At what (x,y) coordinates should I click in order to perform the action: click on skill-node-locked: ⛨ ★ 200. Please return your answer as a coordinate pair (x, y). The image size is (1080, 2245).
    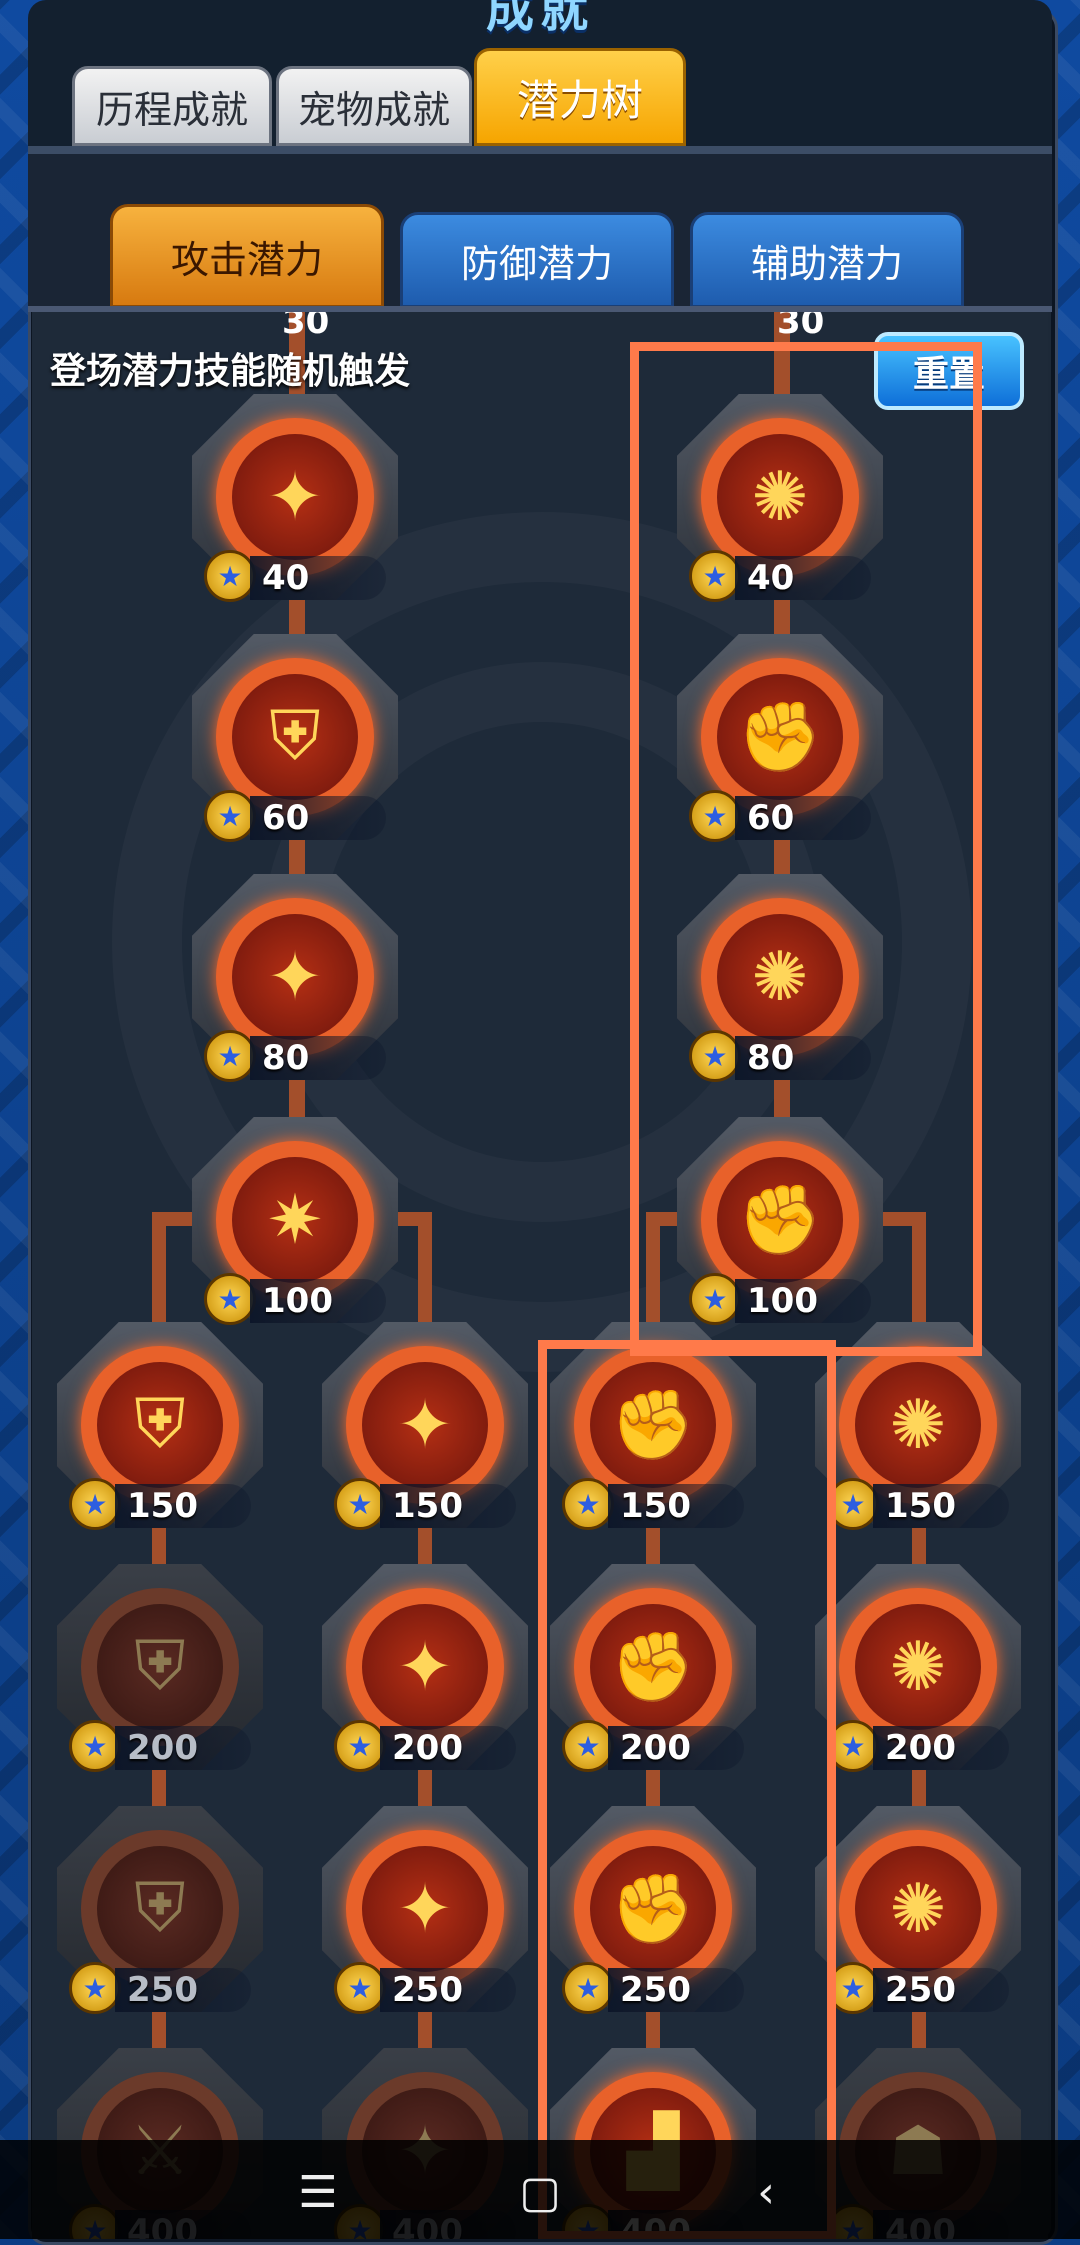
    Looking at the image, I should click on (160, 1668).